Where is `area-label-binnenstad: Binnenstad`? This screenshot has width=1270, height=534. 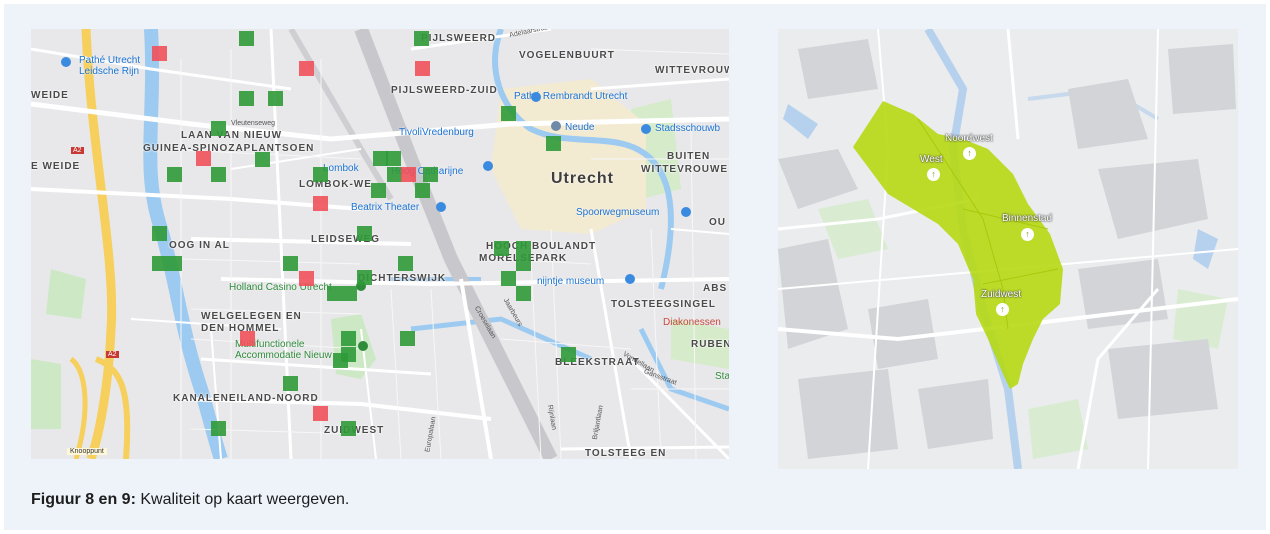 area-label-binnenstad: Binnenstad is located at coordinates (1027, 218).